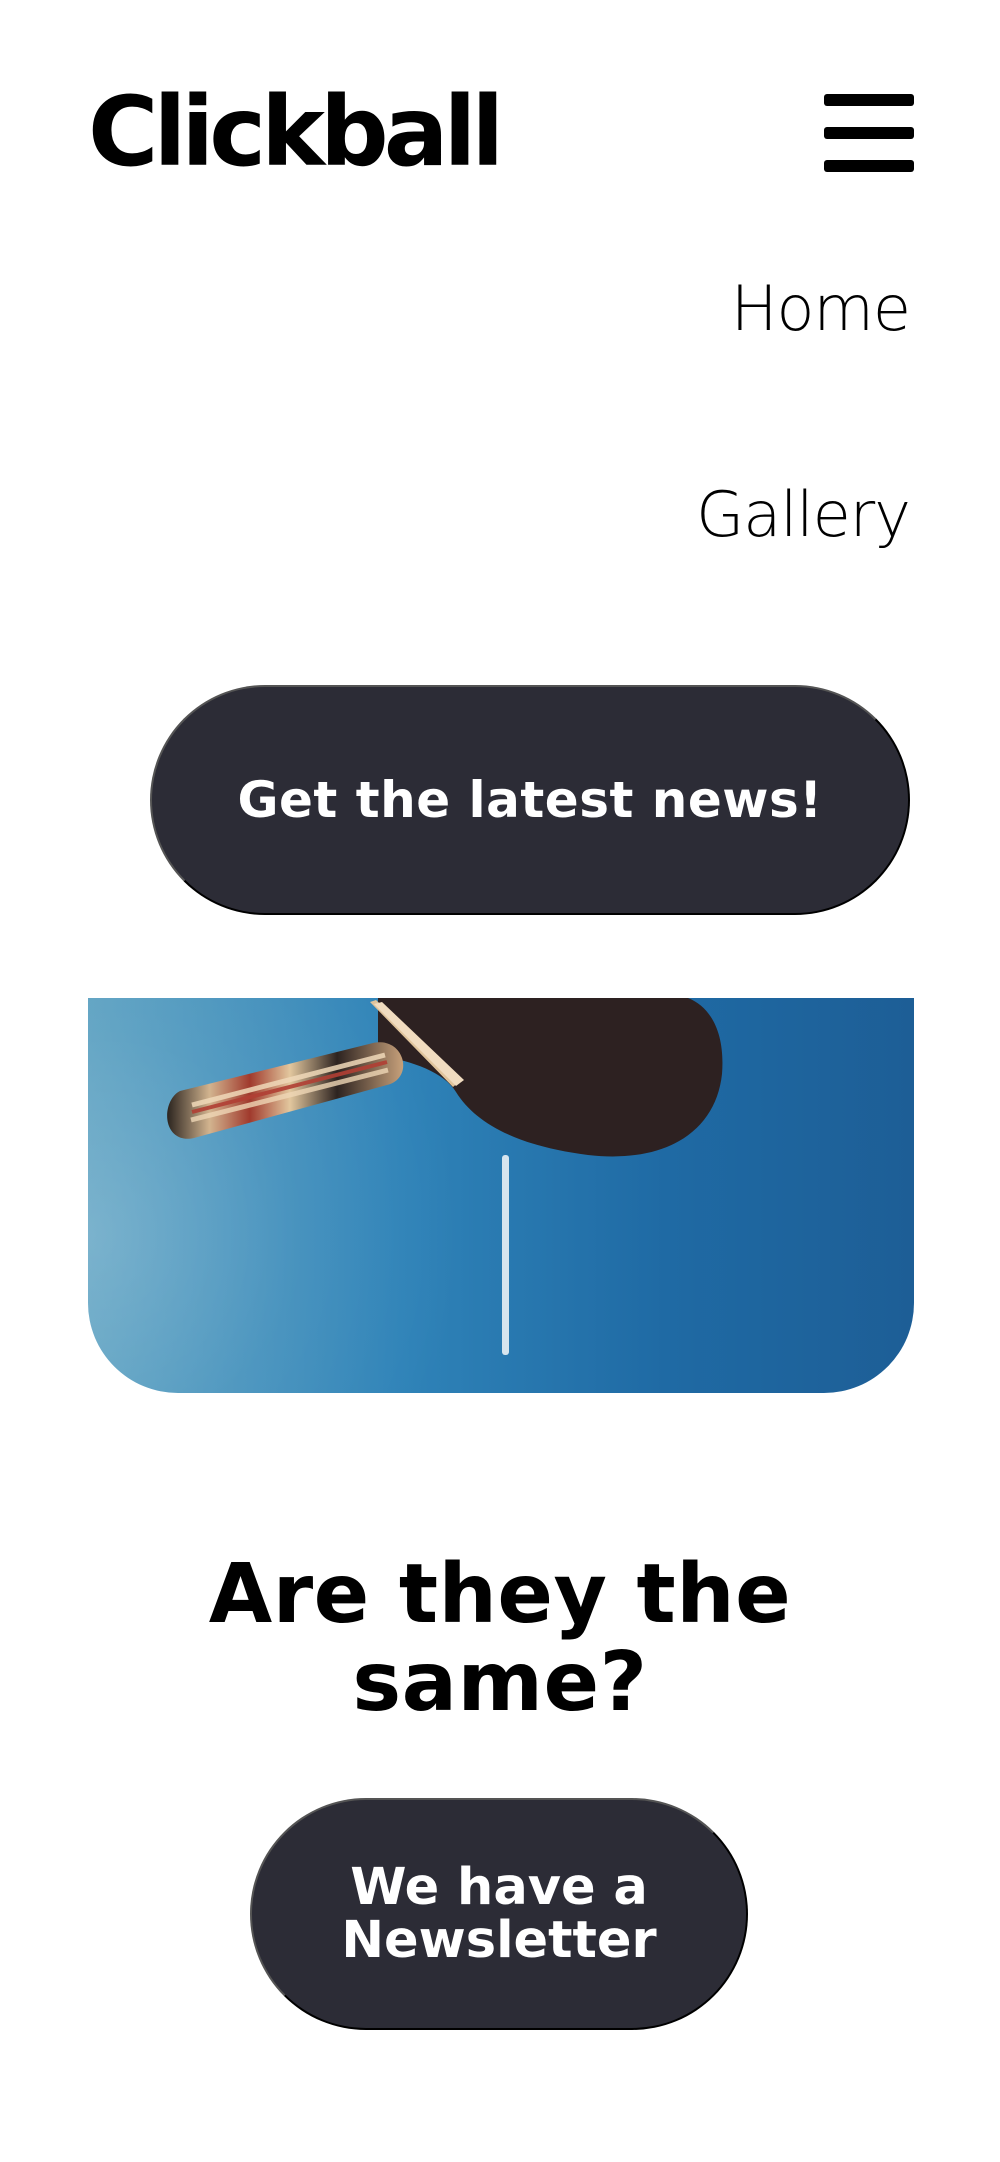 The image size is (1000, 2162). What do you see at coordinates (499, 1914) in the screenshot?
I see `newsletter-button: We have a Newsletter` at bounding box center [499, 1914].